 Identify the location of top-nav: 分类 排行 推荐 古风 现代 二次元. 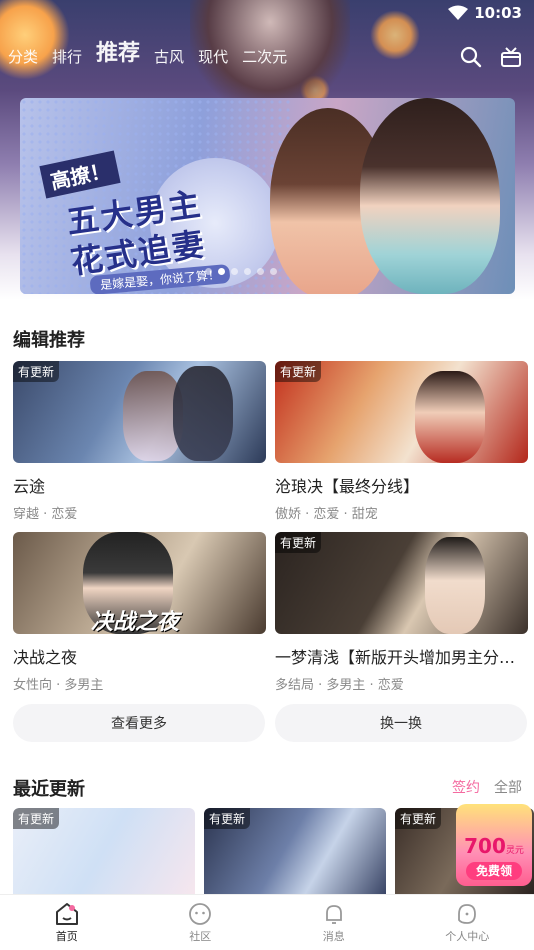
(147, 54).